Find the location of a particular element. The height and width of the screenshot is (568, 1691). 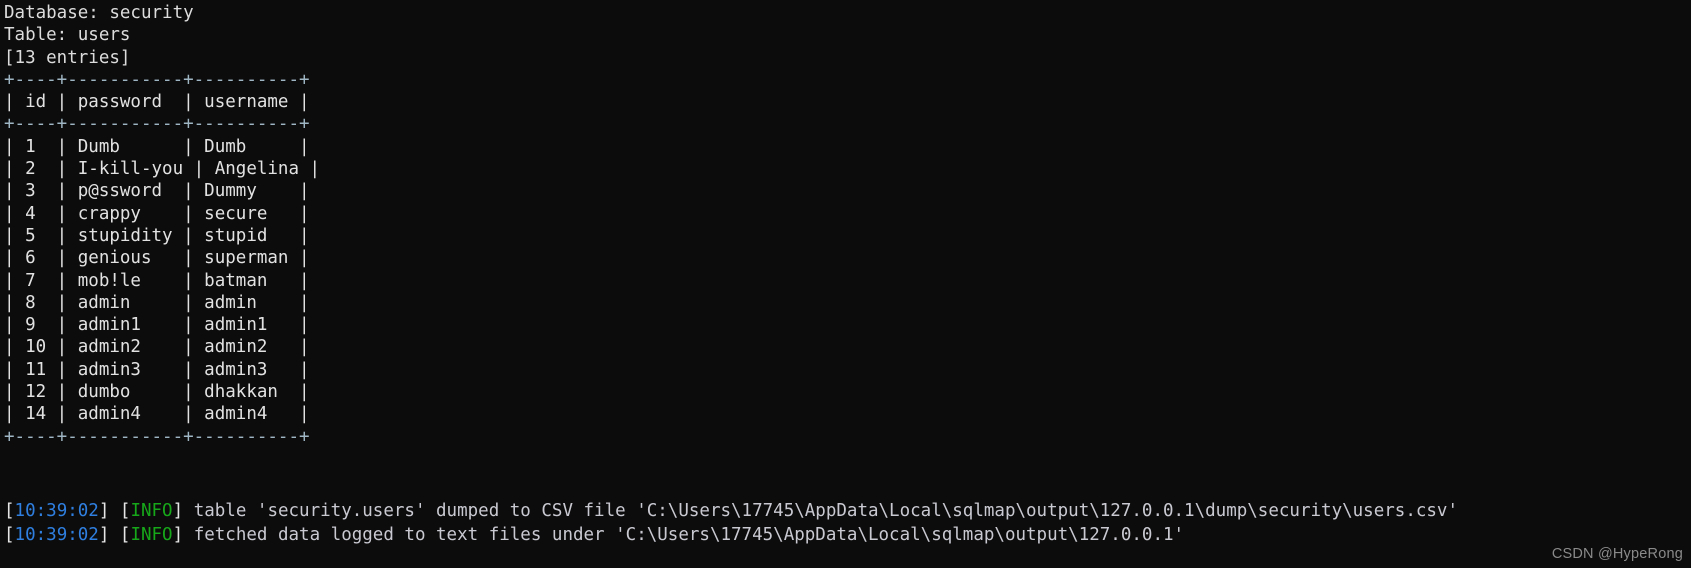

table-row: | 14 | admin4 | admin4 | is located at coordinates (157, 414).